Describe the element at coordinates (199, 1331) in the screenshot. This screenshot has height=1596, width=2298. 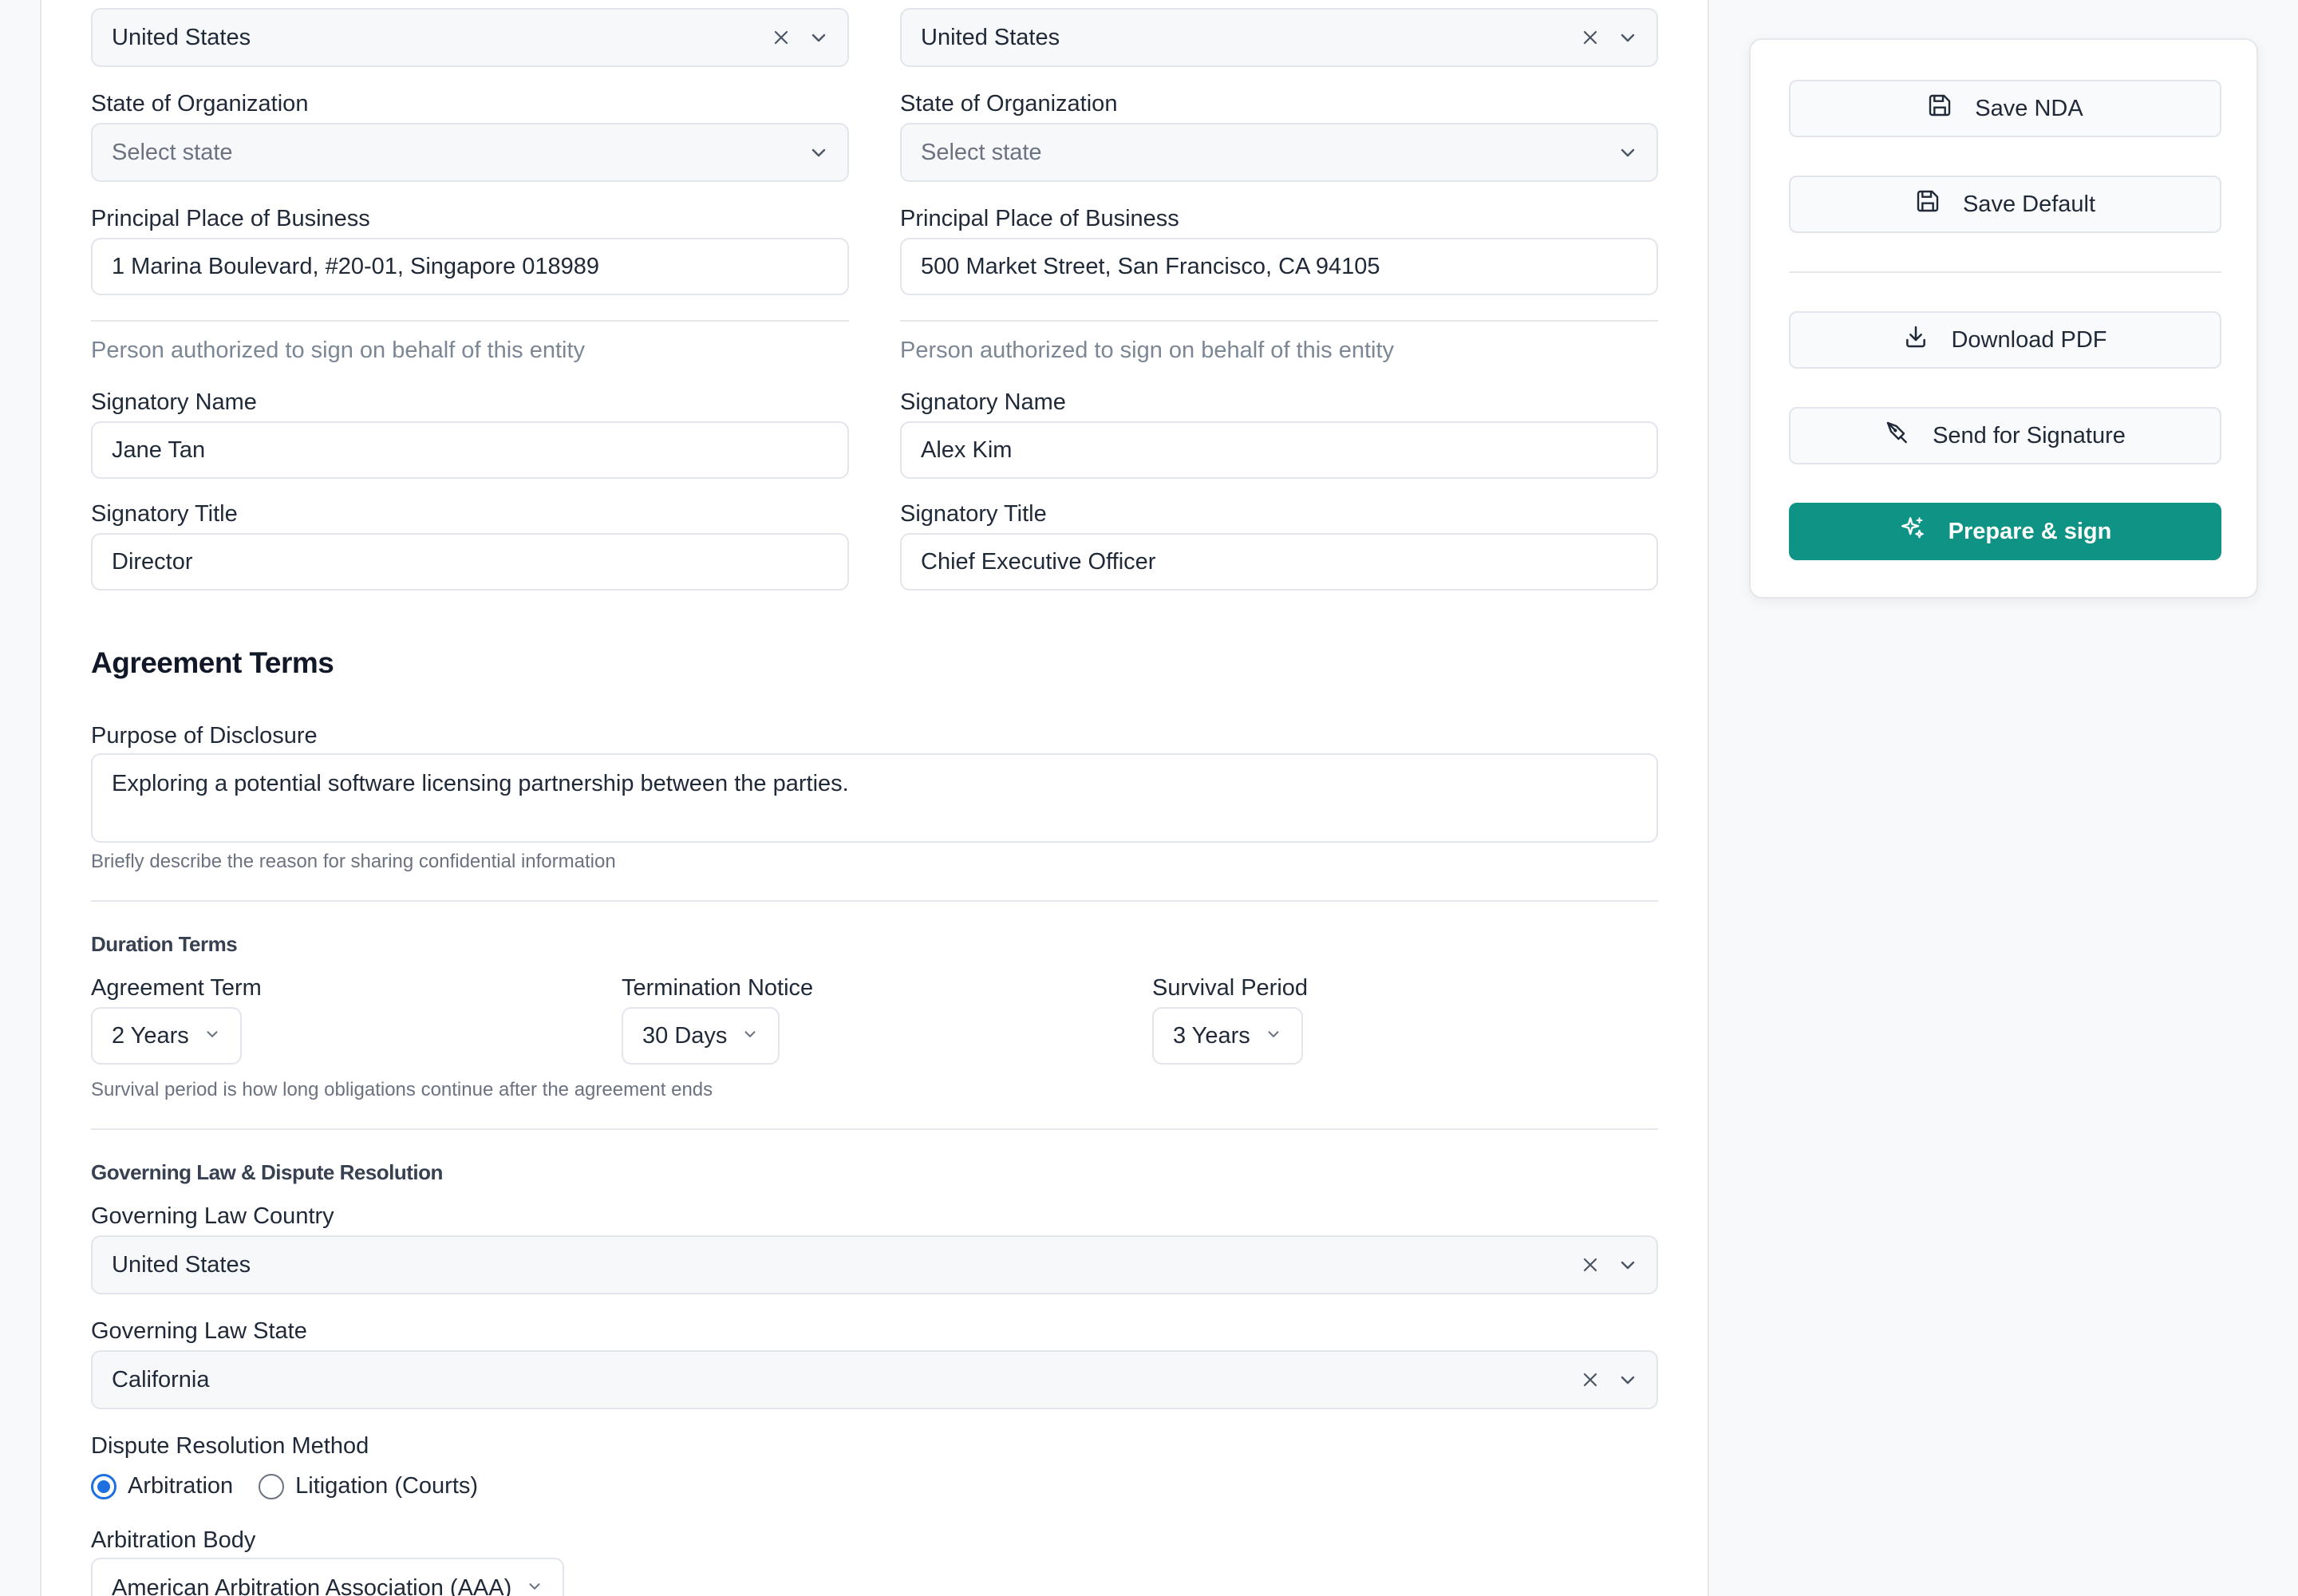
I see `law-state-label: Governing Law State` at that location.